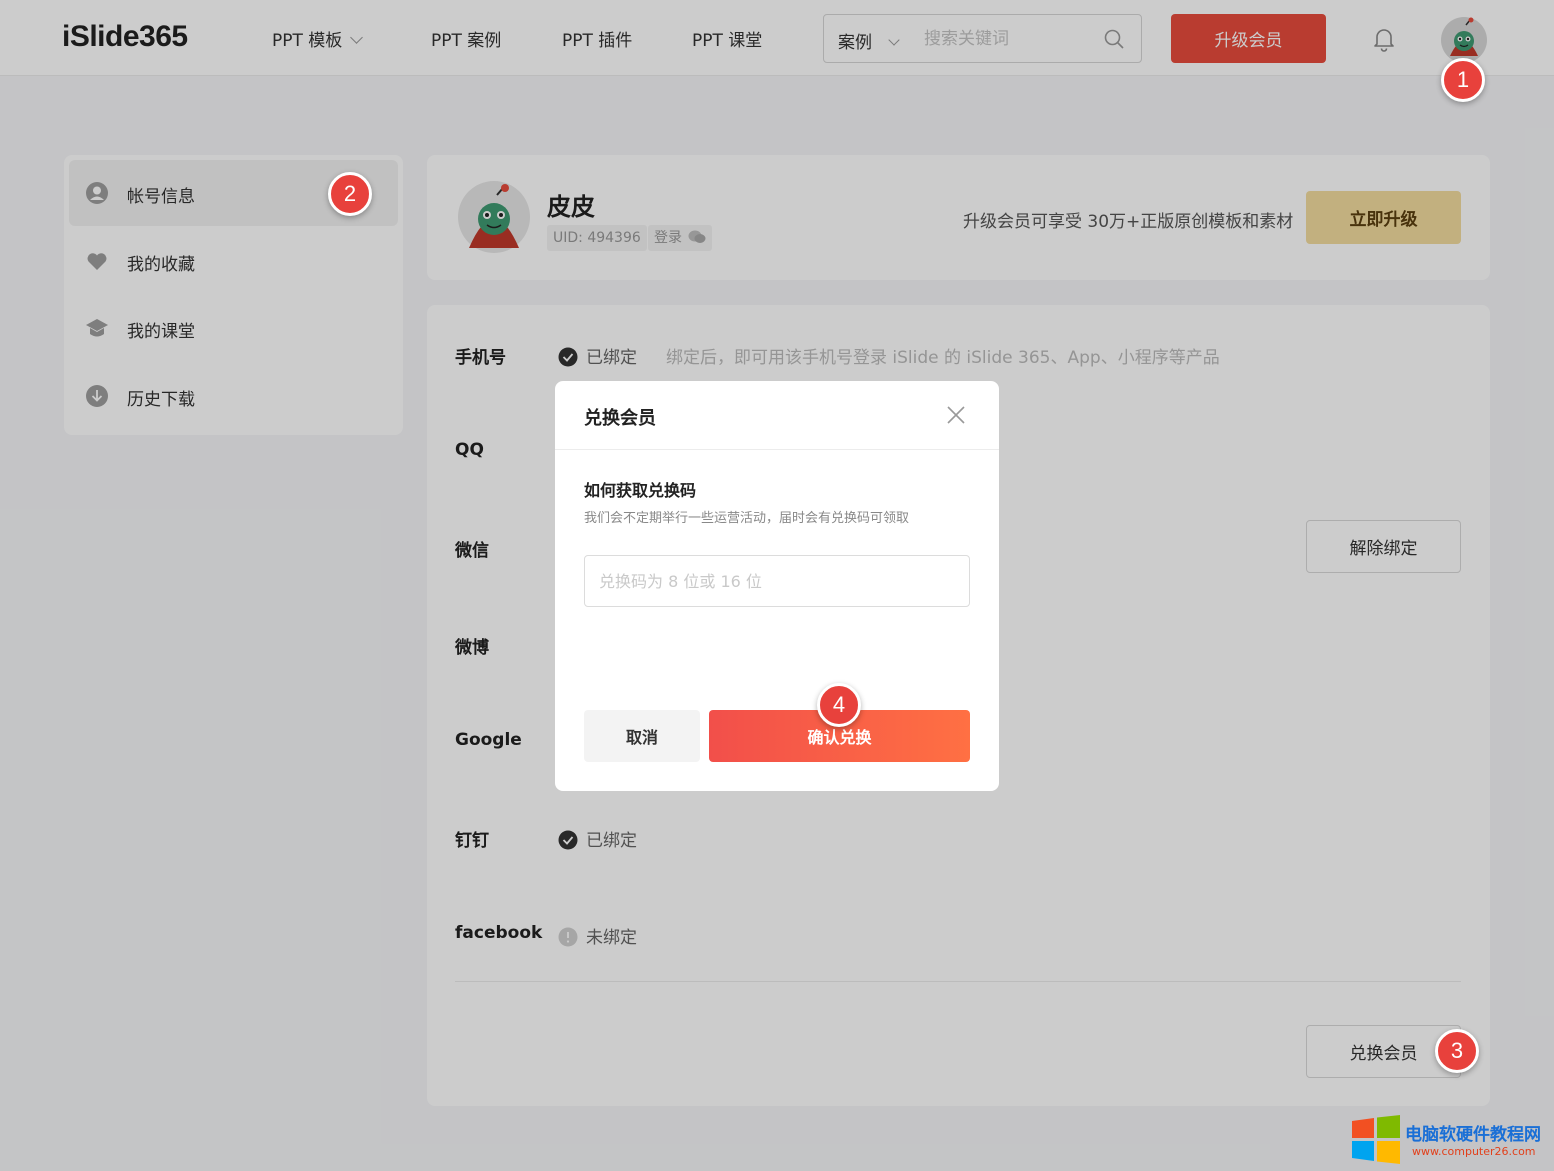 The image size is (1554, 1171). I want to click on watermark-url: www.computer26.com, so click(1474, 1151).